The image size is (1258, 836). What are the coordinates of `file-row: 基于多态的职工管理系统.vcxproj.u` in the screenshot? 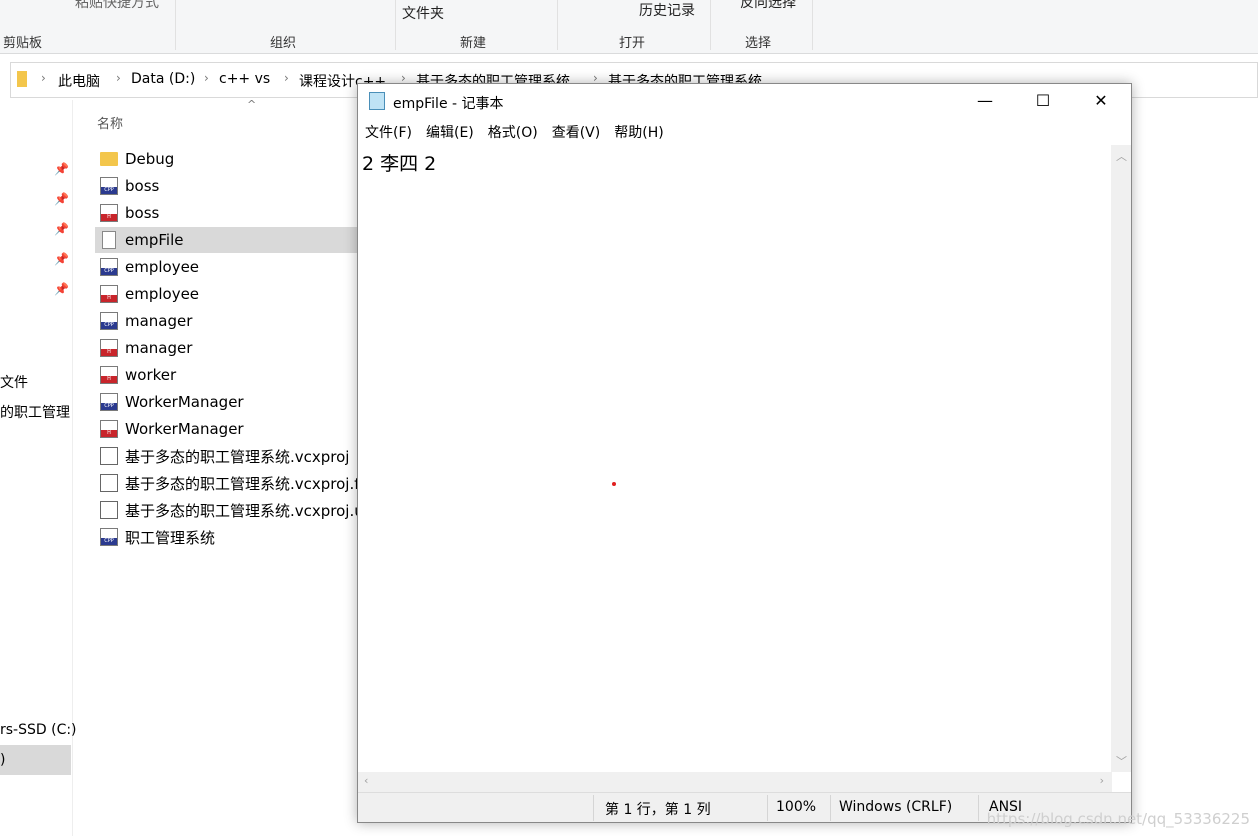 It's located at (226, 510).